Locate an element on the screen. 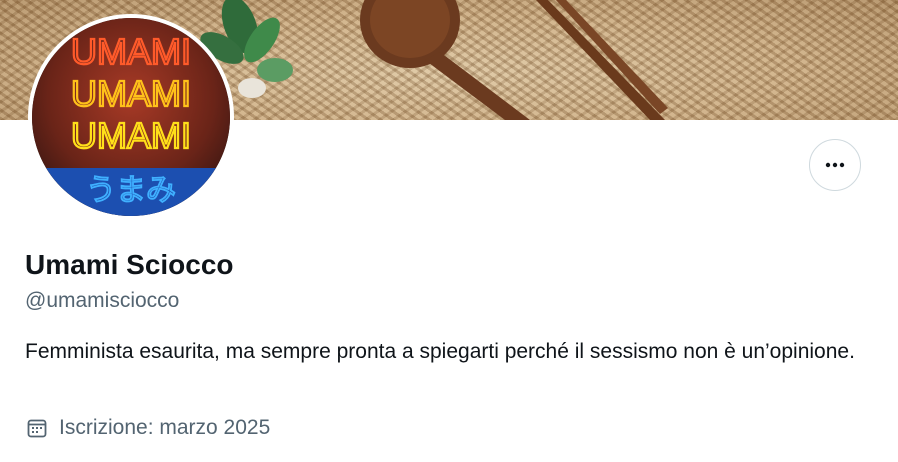 The height and width of the screenshot is (462, 898). join-date: Iscrizione: marzo 2025 is located at coordinates (147, 428).